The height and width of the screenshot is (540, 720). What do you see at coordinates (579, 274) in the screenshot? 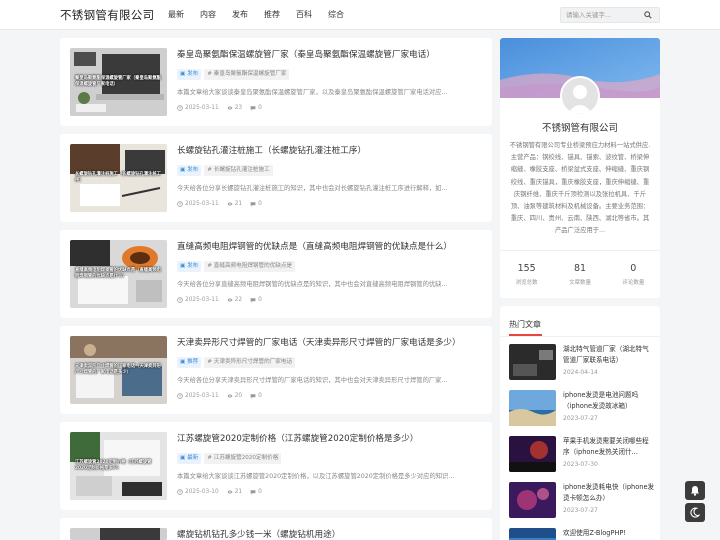
I see `stat-articles: 81 文章数量` at bounding box center [579, 274].